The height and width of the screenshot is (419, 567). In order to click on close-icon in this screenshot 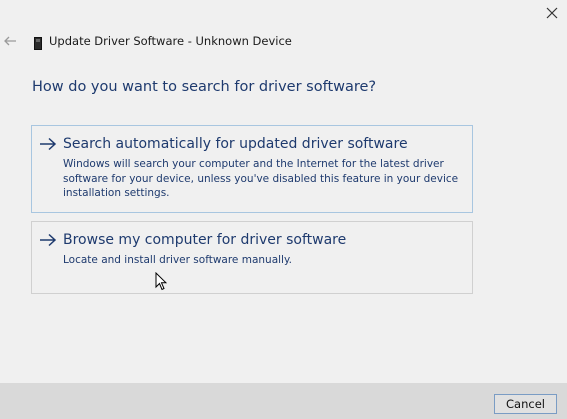, I will do `click(552, 13)`.